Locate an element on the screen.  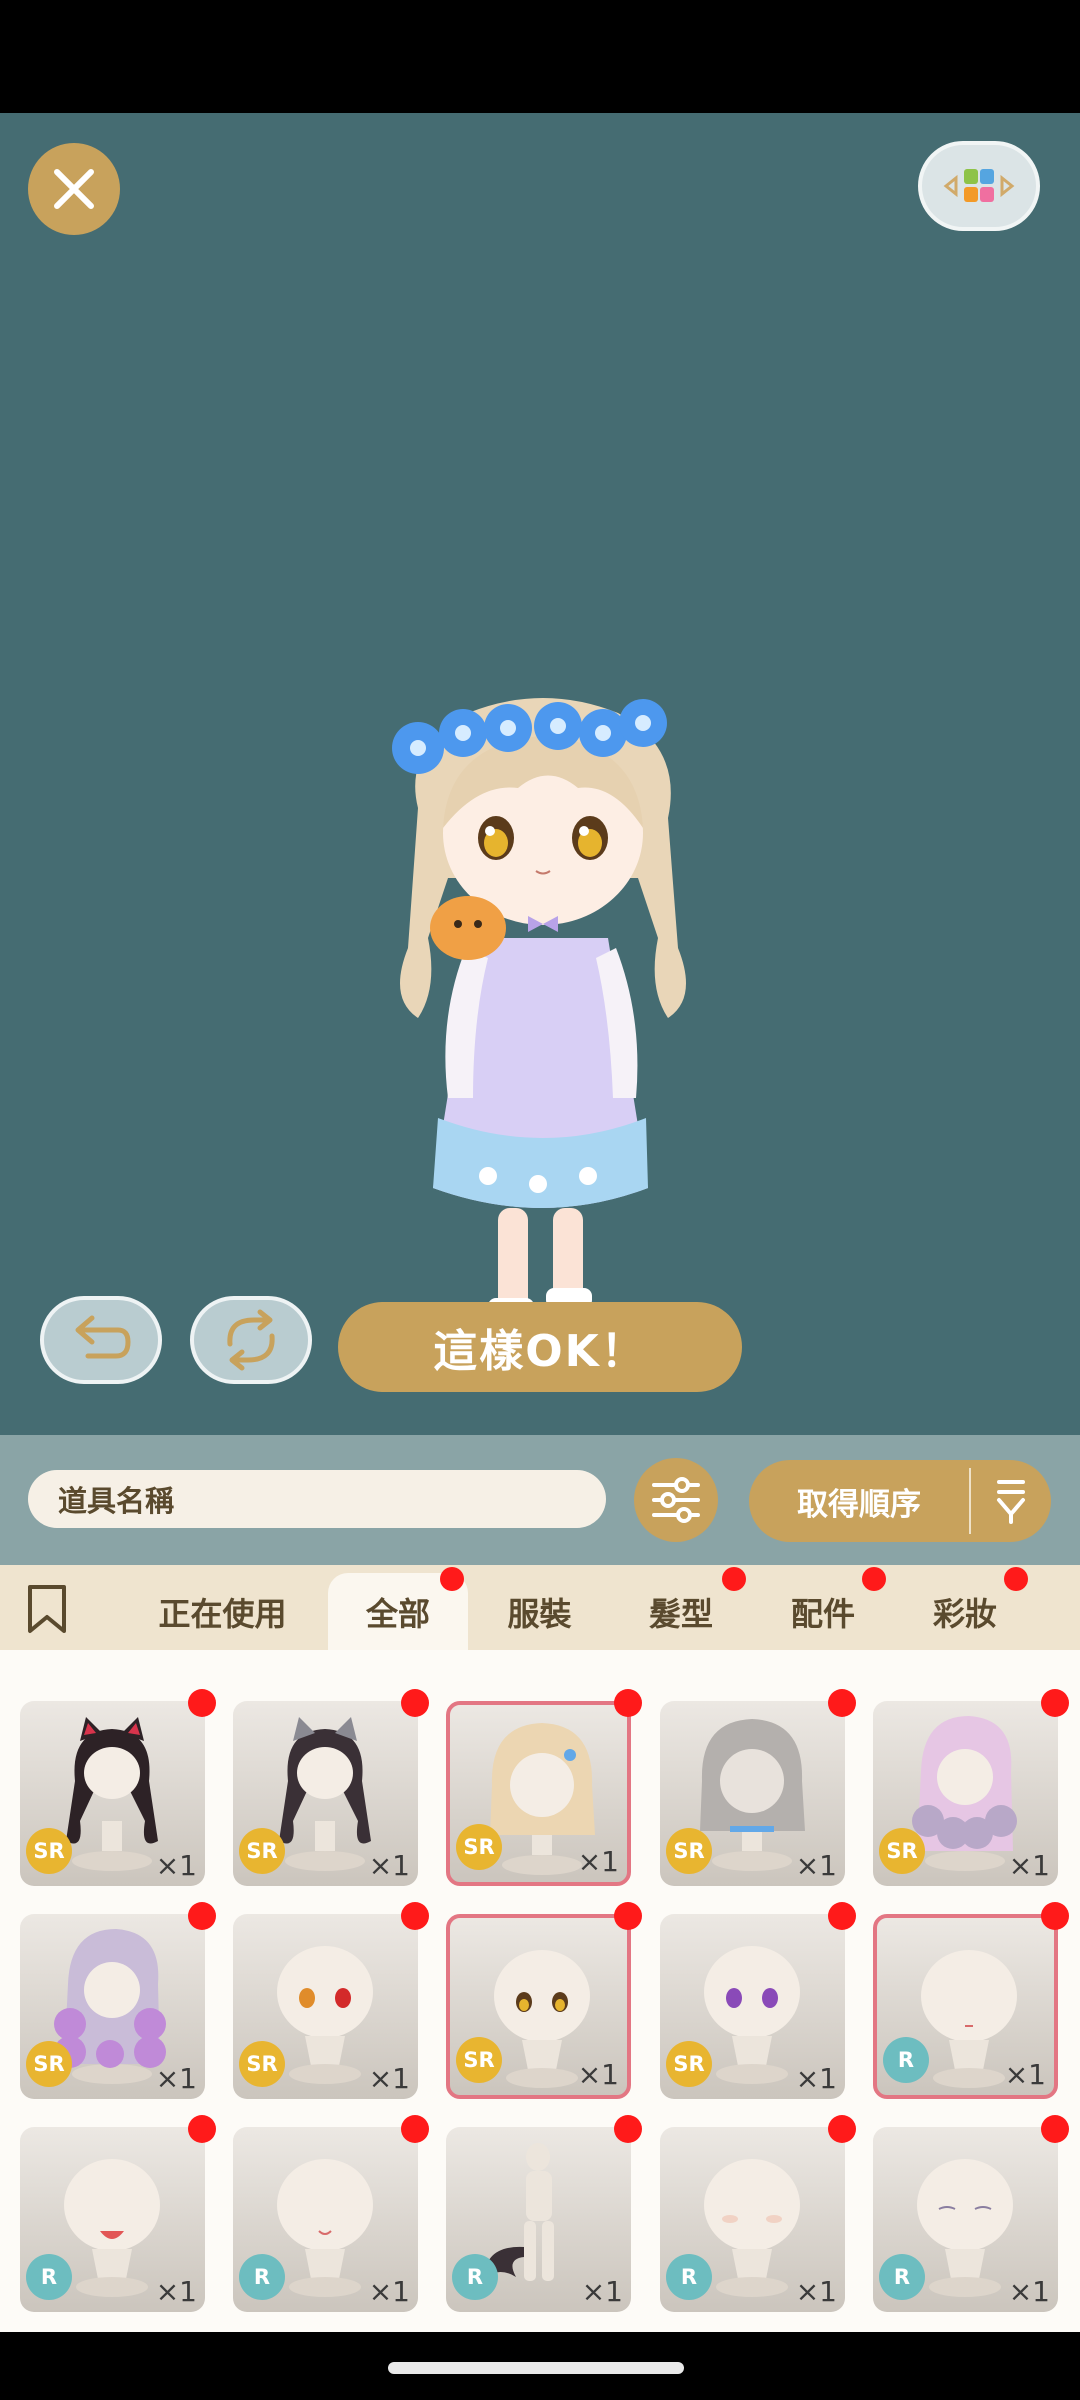
sort-order-button: 取得順序 is located at coordinates (900, 1501).